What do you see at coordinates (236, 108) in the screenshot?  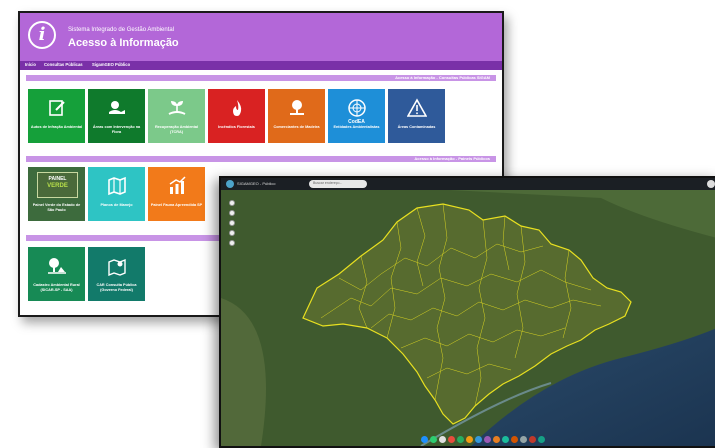 I see `fire-icon` at bounding box center [236, 108].